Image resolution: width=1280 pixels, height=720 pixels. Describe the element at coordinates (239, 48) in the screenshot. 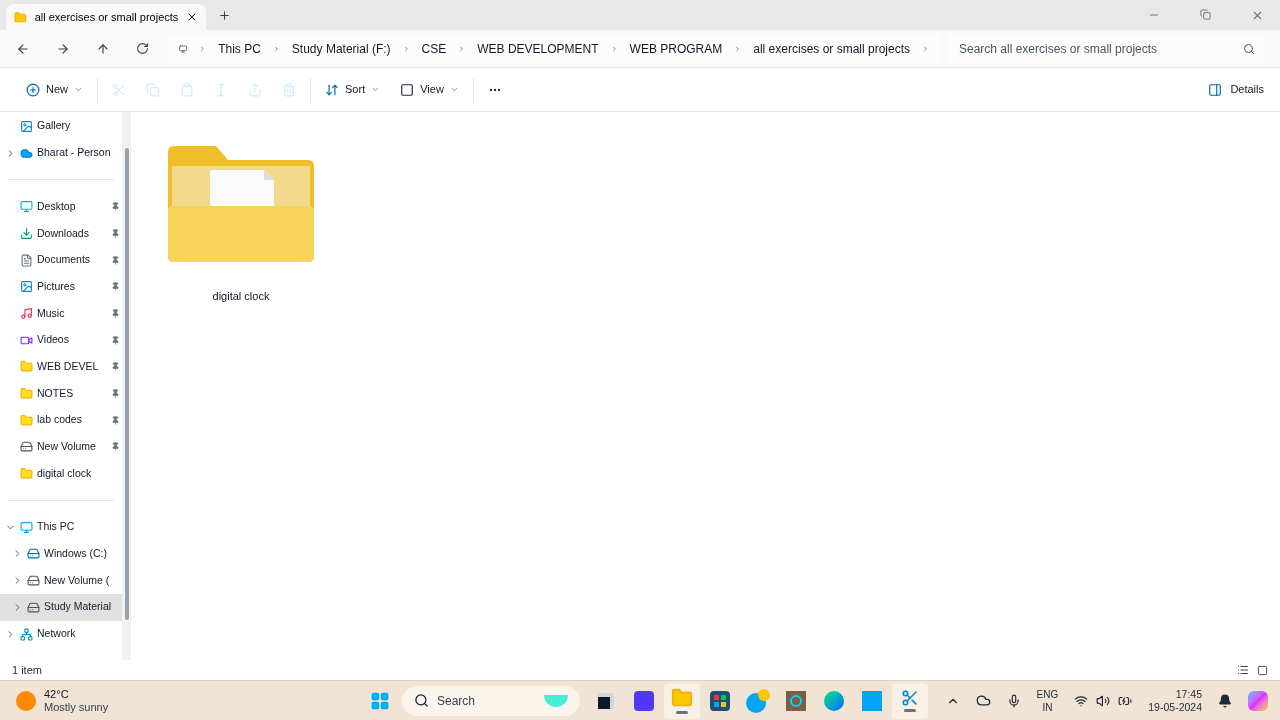

I see `breadcrumb: This PC` at that location.